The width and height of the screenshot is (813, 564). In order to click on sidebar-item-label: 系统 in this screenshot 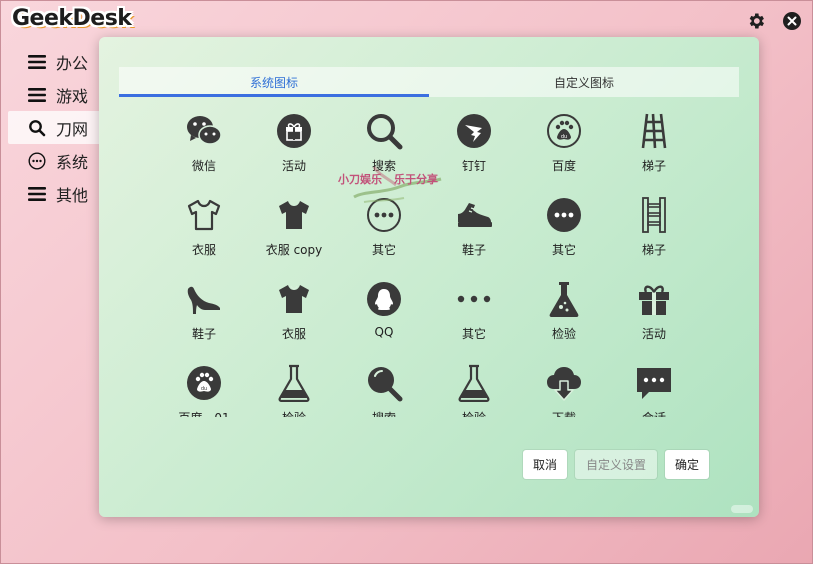, I will do `click(72, 162)`.